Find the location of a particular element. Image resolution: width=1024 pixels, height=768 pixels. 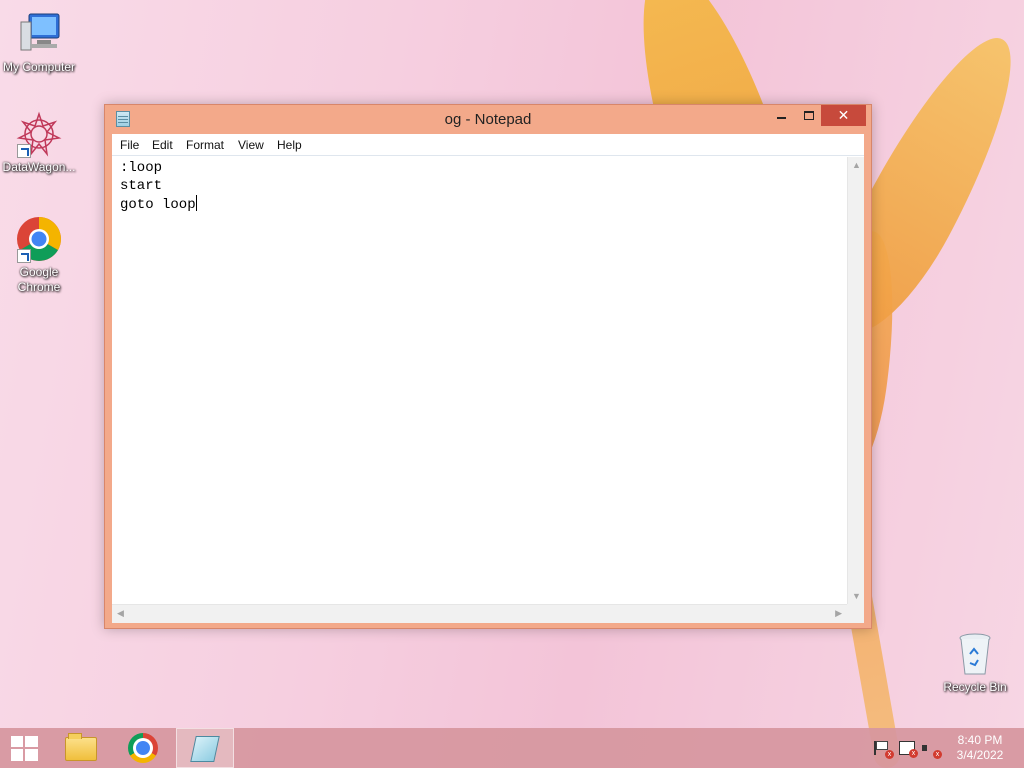

vertical-scrollbar: ▲ ▼ is located at coordinates (855, 380).